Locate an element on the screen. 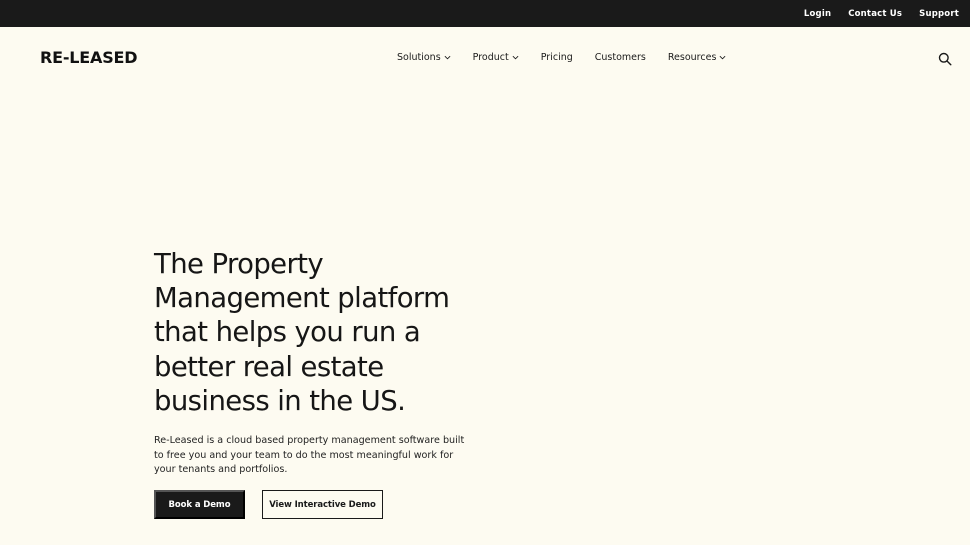 The height and width of the screenshot is (545, 970). nav-item-resources: Resources is located at coordinates (697, 57).